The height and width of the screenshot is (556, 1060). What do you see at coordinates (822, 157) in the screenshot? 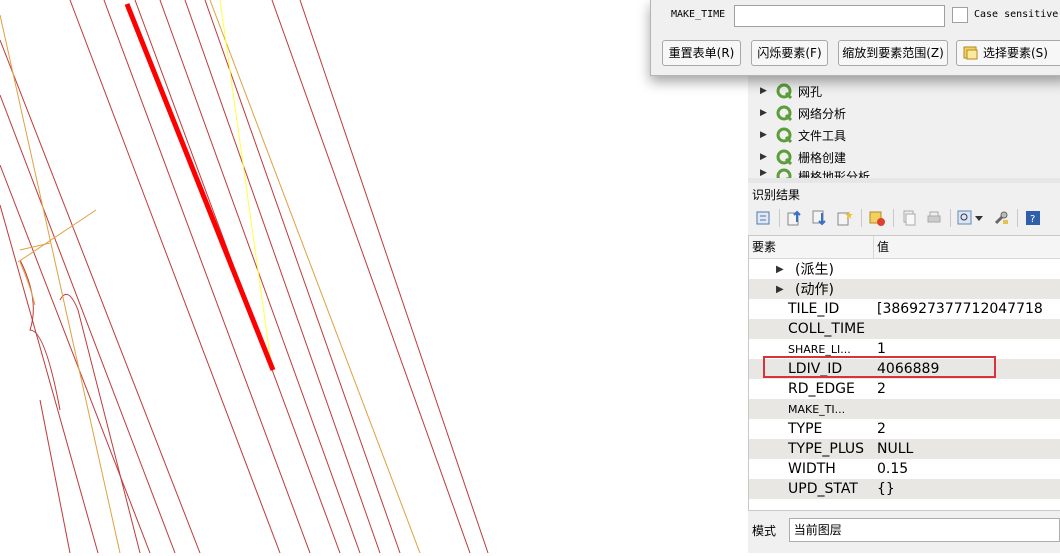
I see `processing-item-label: 栅格创建` at bounding box center [822, 157].